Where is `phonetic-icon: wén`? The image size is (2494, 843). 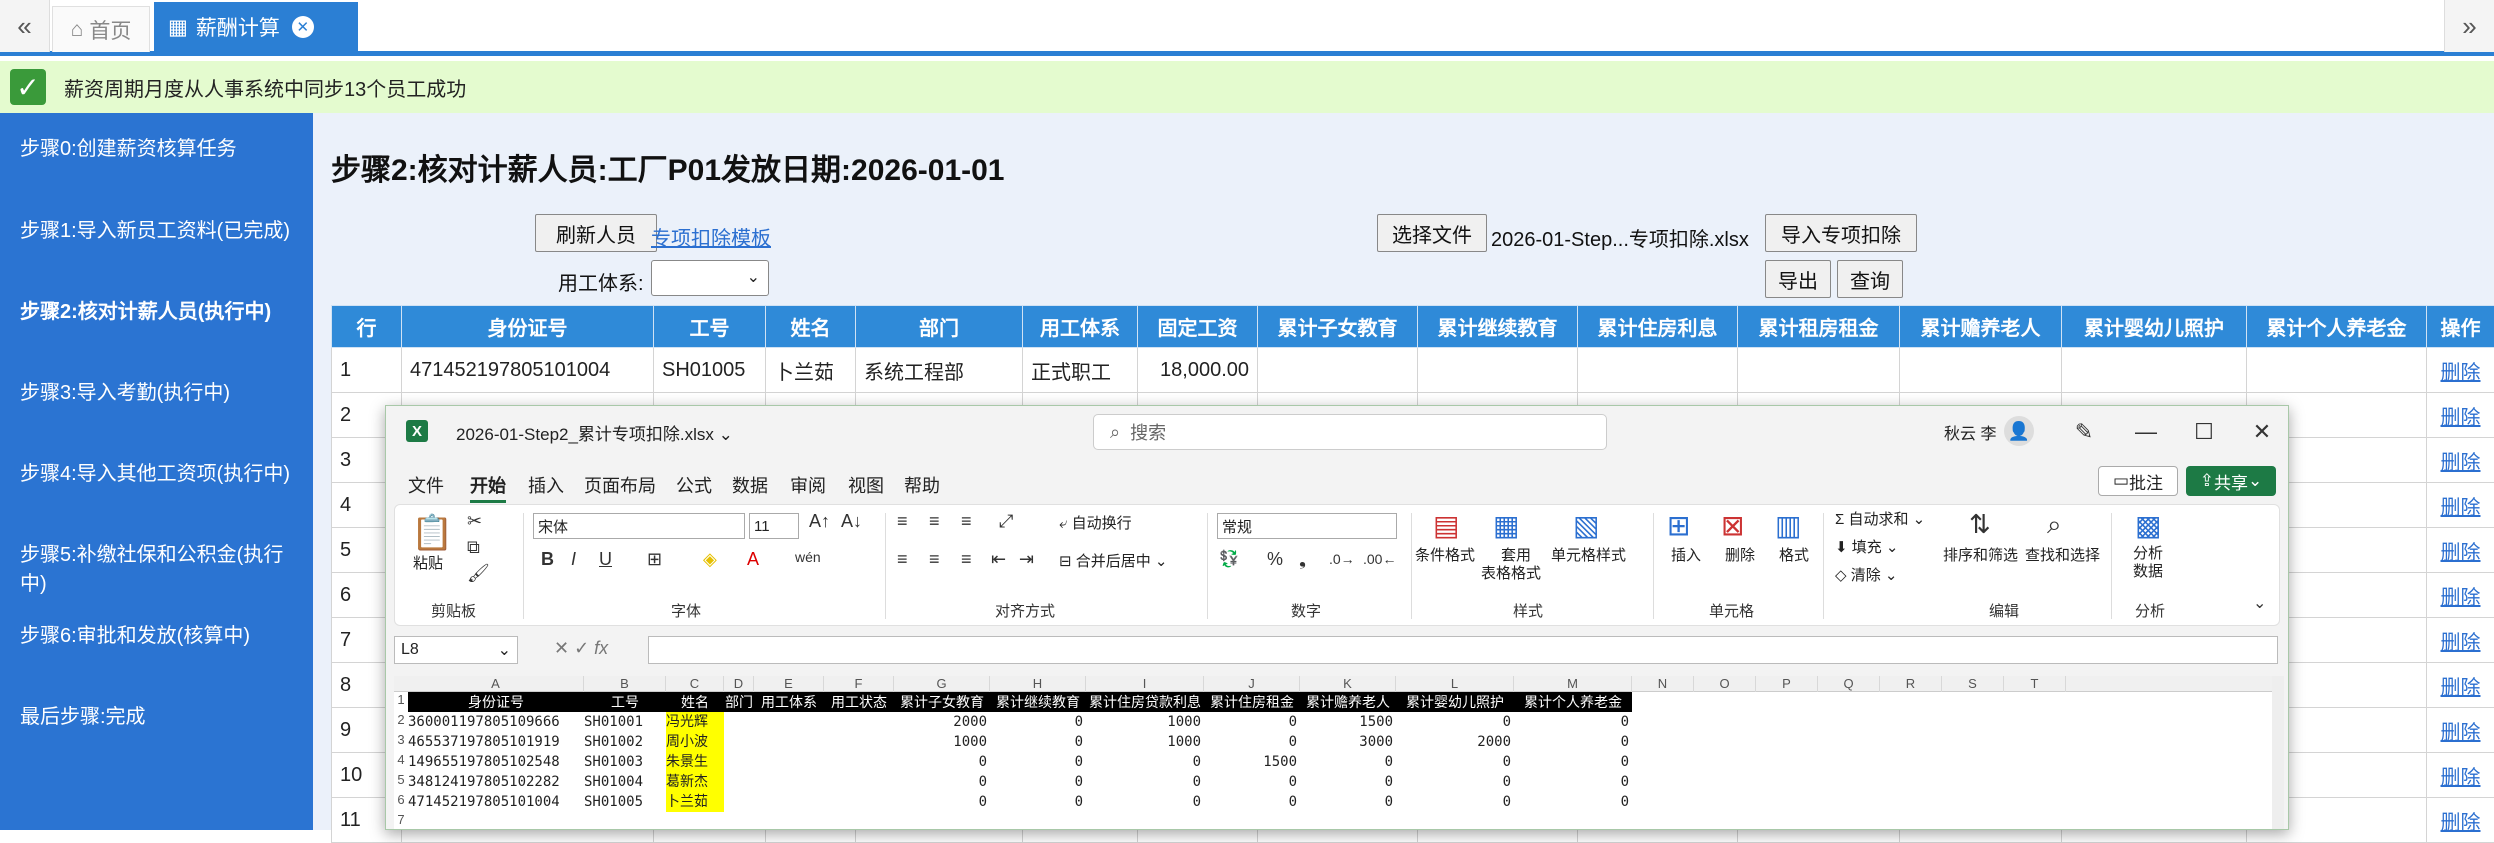 phonetic-icon: wén is located at coordinates (808, 557).